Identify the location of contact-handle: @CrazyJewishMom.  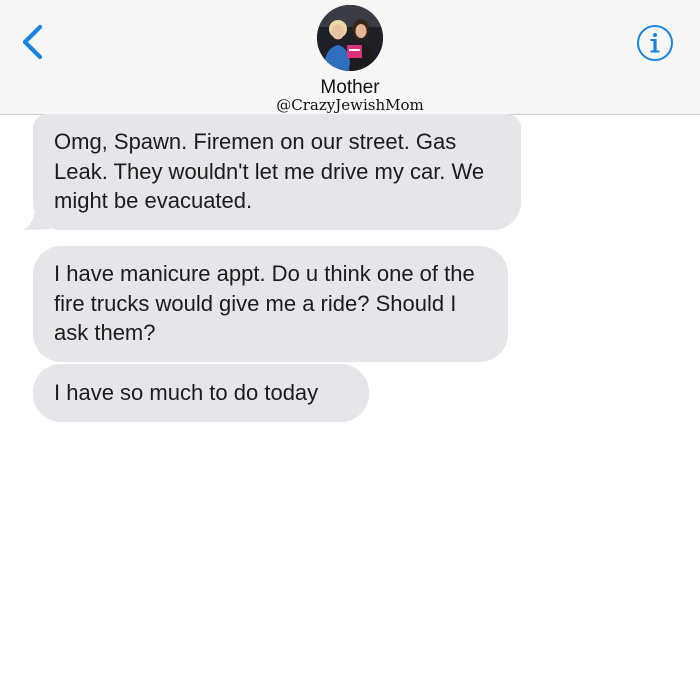
(350, 105).